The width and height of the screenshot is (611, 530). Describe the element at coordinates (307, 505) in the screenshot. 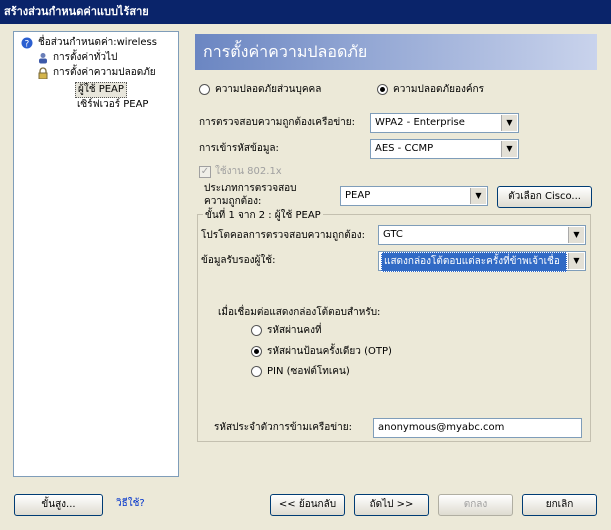

I see `back-button: << ย้อนกลับ` at that location.